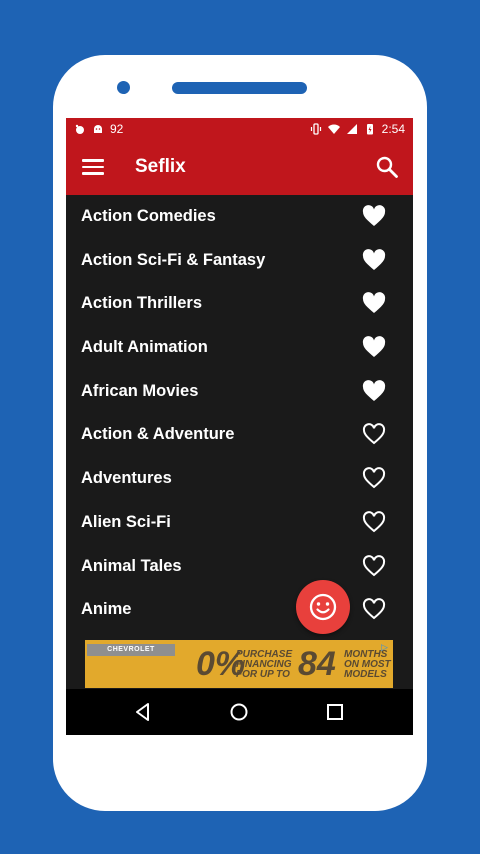 The width and height of the screenshot is (480, 854). I want to click on android-icon, so click(98, 129).